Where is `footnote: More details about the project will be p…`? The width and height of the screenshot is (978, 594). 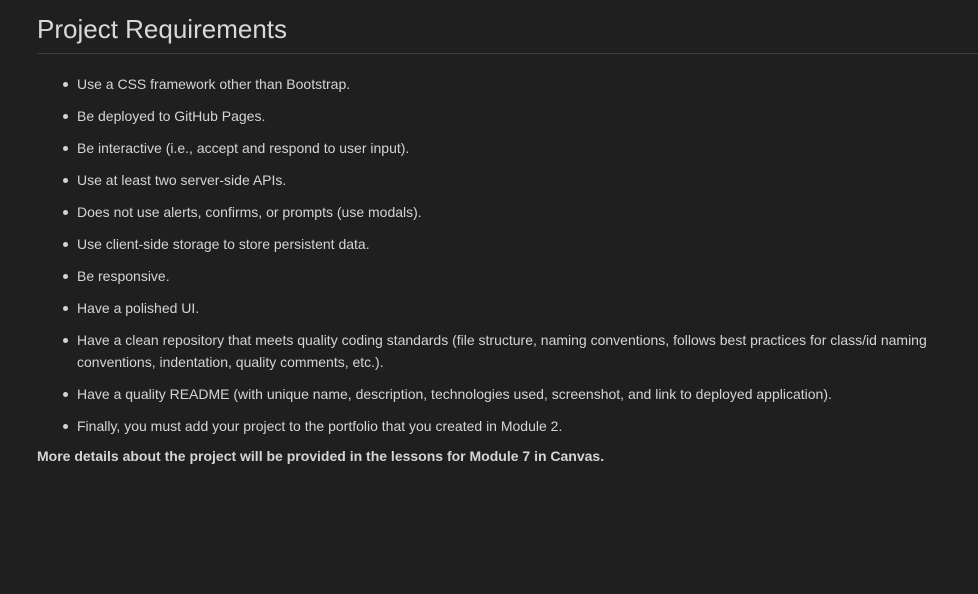 footnote: More details about the project will be p… is located at coordinates (321, 456).